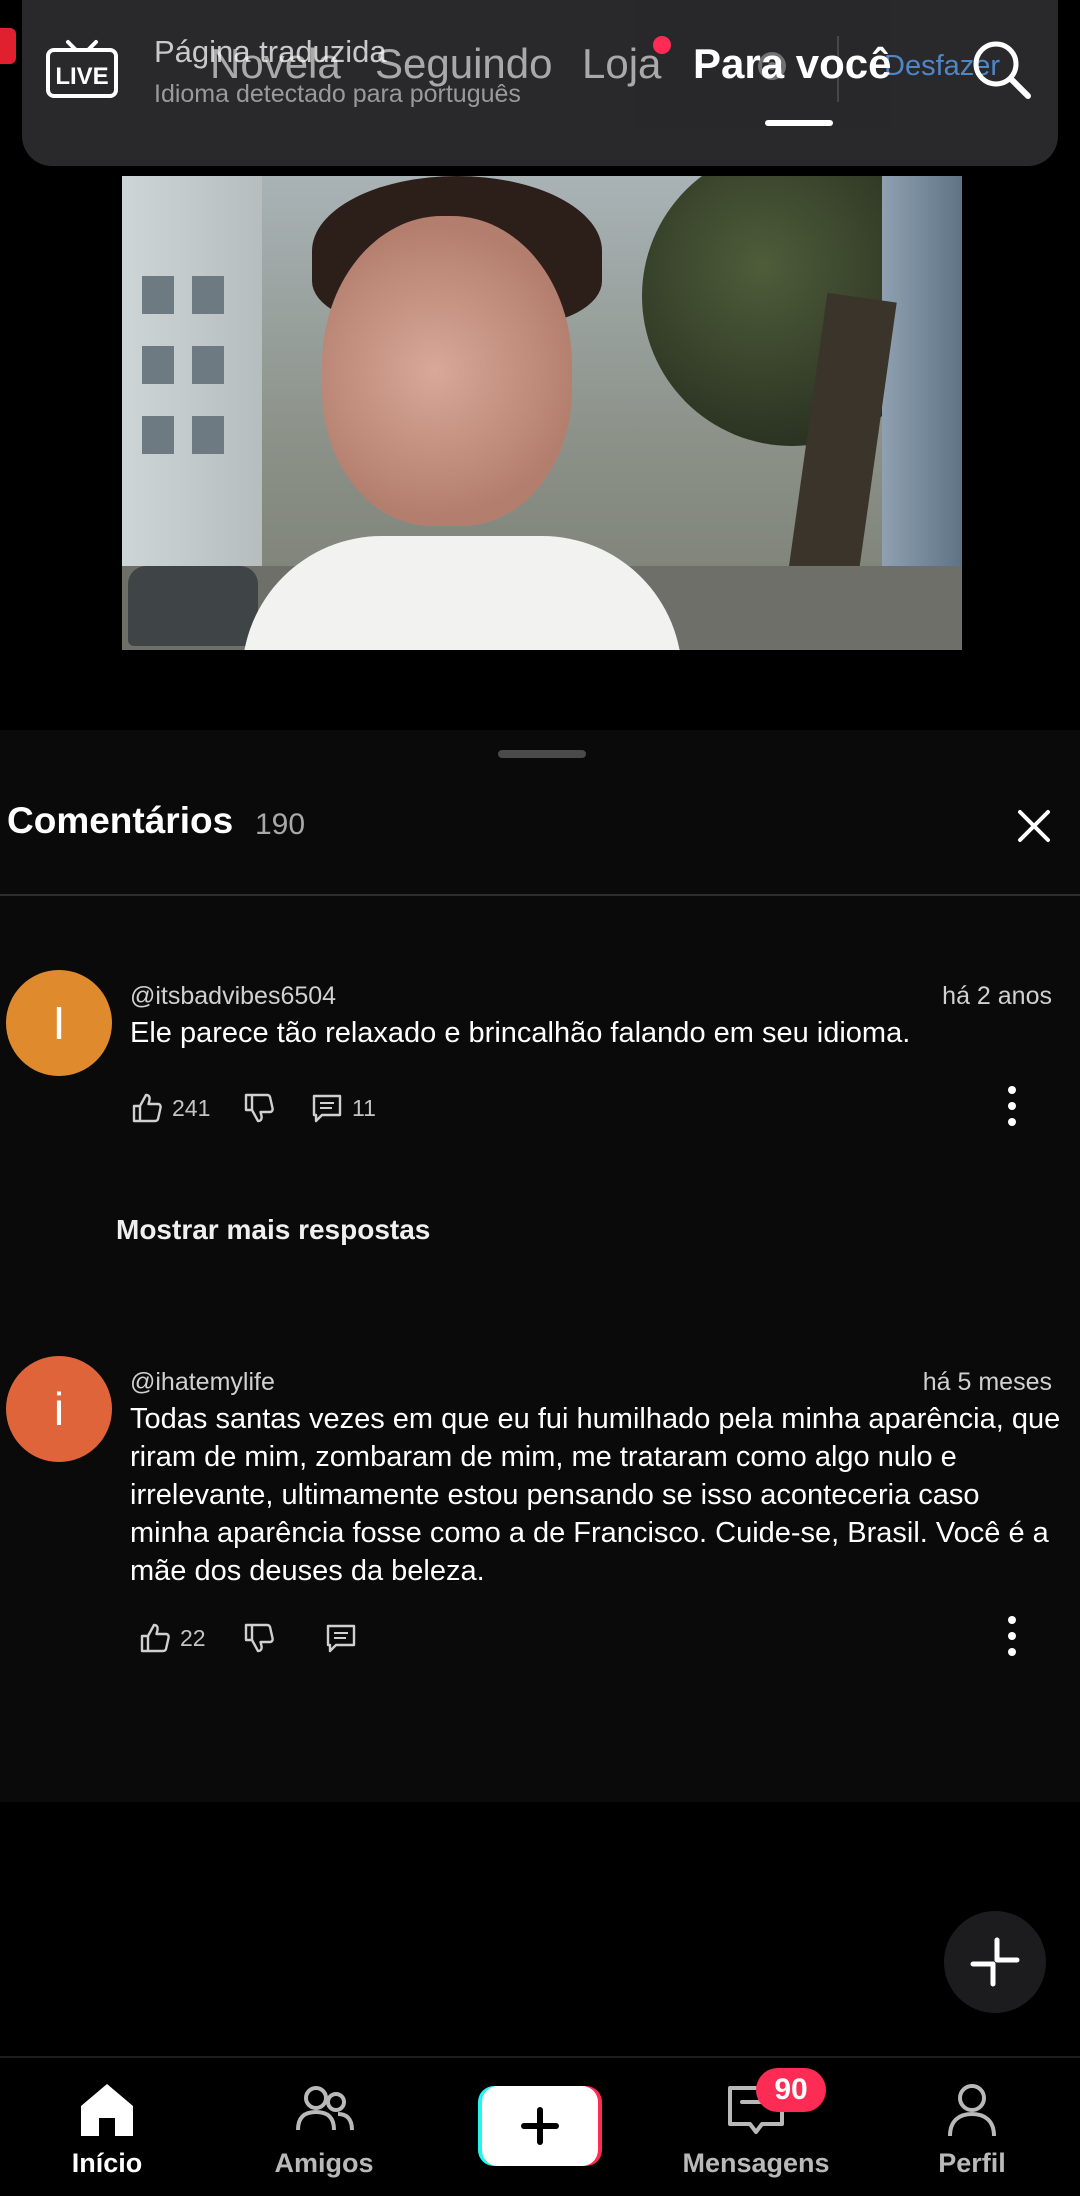 The height and width of the screenshot is (2196, 1080). I want to click on messages-badge: 90, so click(791, 2090).